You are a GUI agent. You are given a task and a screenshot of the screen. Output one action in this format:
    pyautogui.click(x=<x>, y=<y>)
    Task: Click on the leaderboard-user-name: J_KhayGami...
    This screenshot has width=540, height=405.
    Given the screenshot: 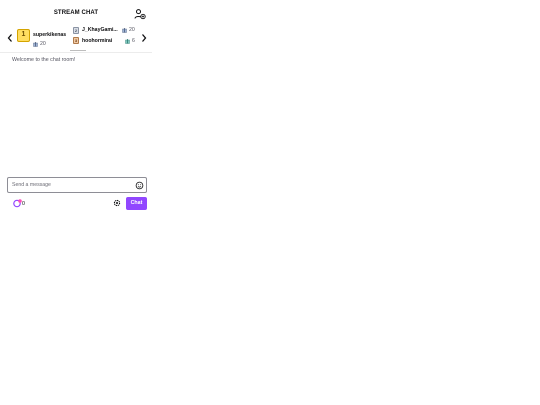 What is the action you would take?
    pyautogui.click(x=100, y=30)
    